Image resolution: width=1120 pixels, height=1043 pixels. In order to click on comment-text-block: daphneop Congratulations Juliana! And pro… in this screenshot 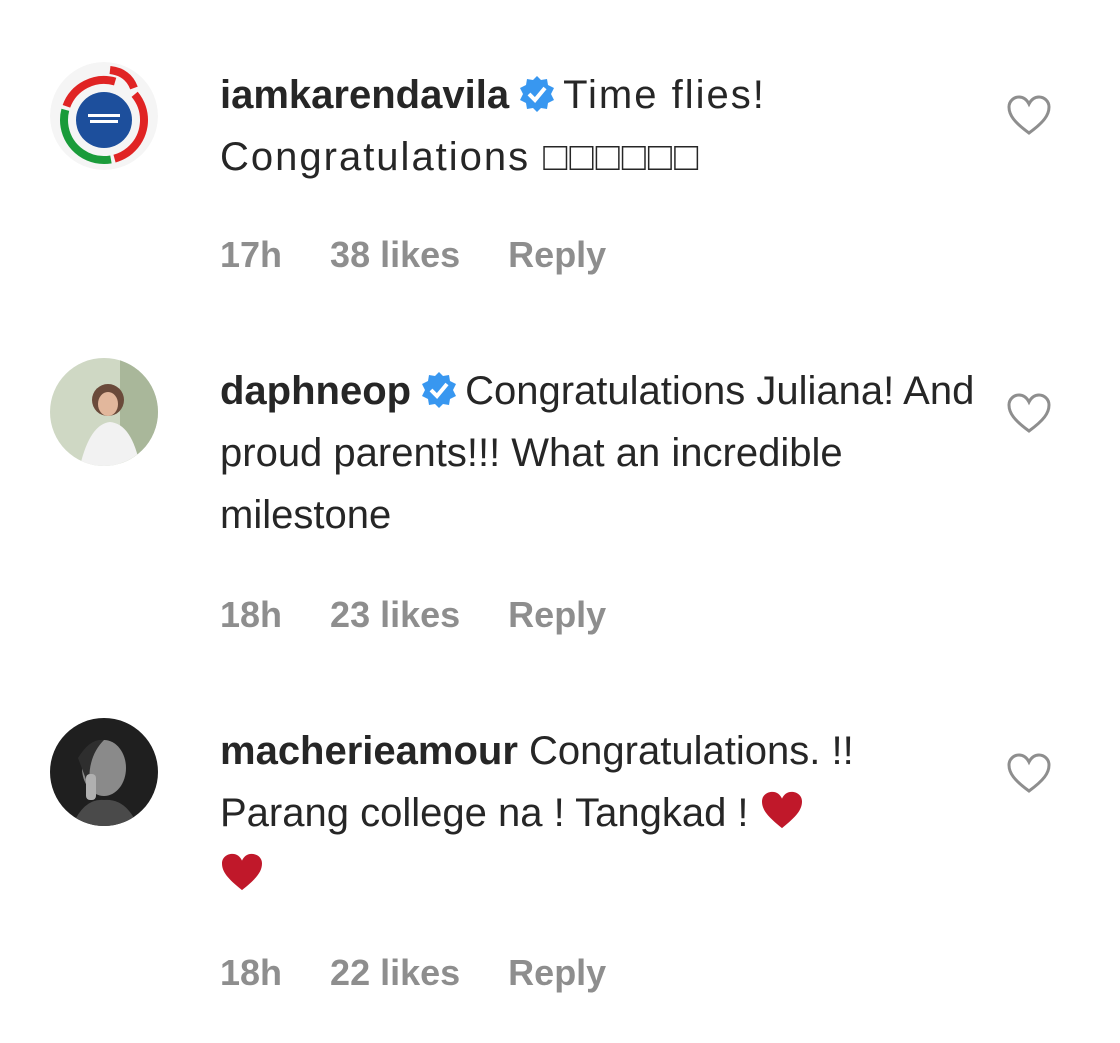, I will do `click(600, 453)`.